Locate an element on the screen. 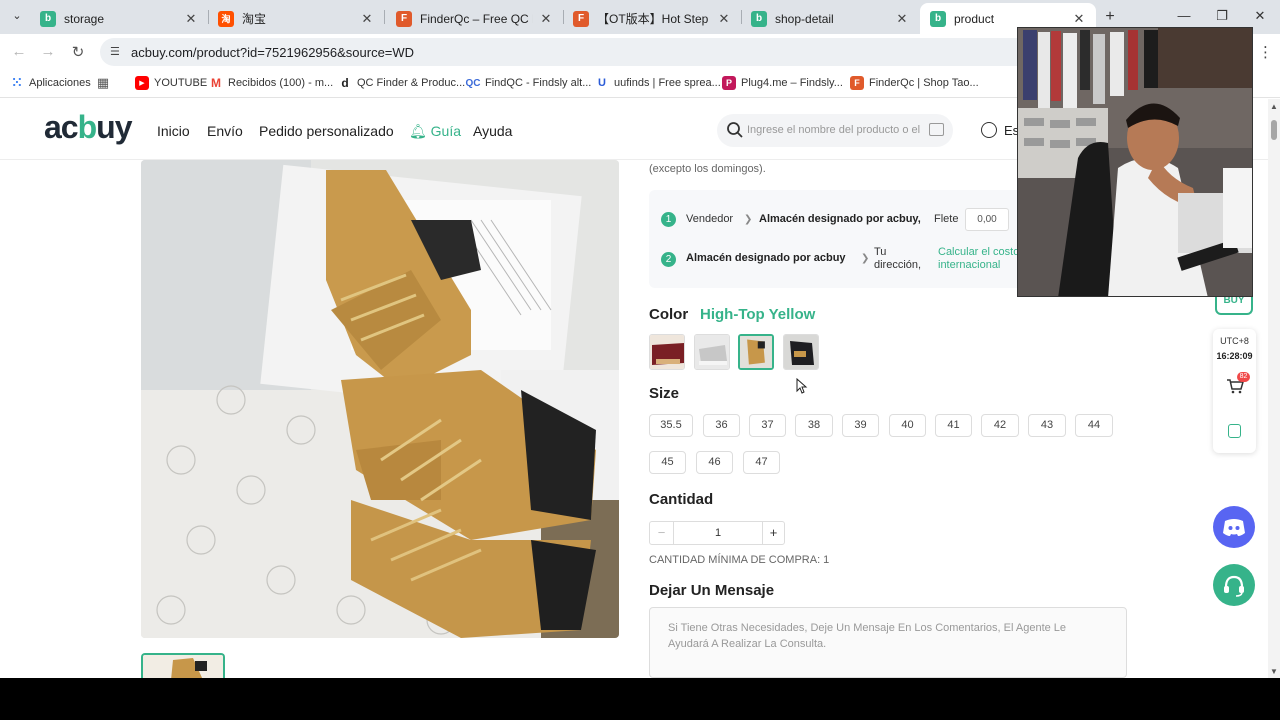  increment-button: + is located at coordinates (773, 533).